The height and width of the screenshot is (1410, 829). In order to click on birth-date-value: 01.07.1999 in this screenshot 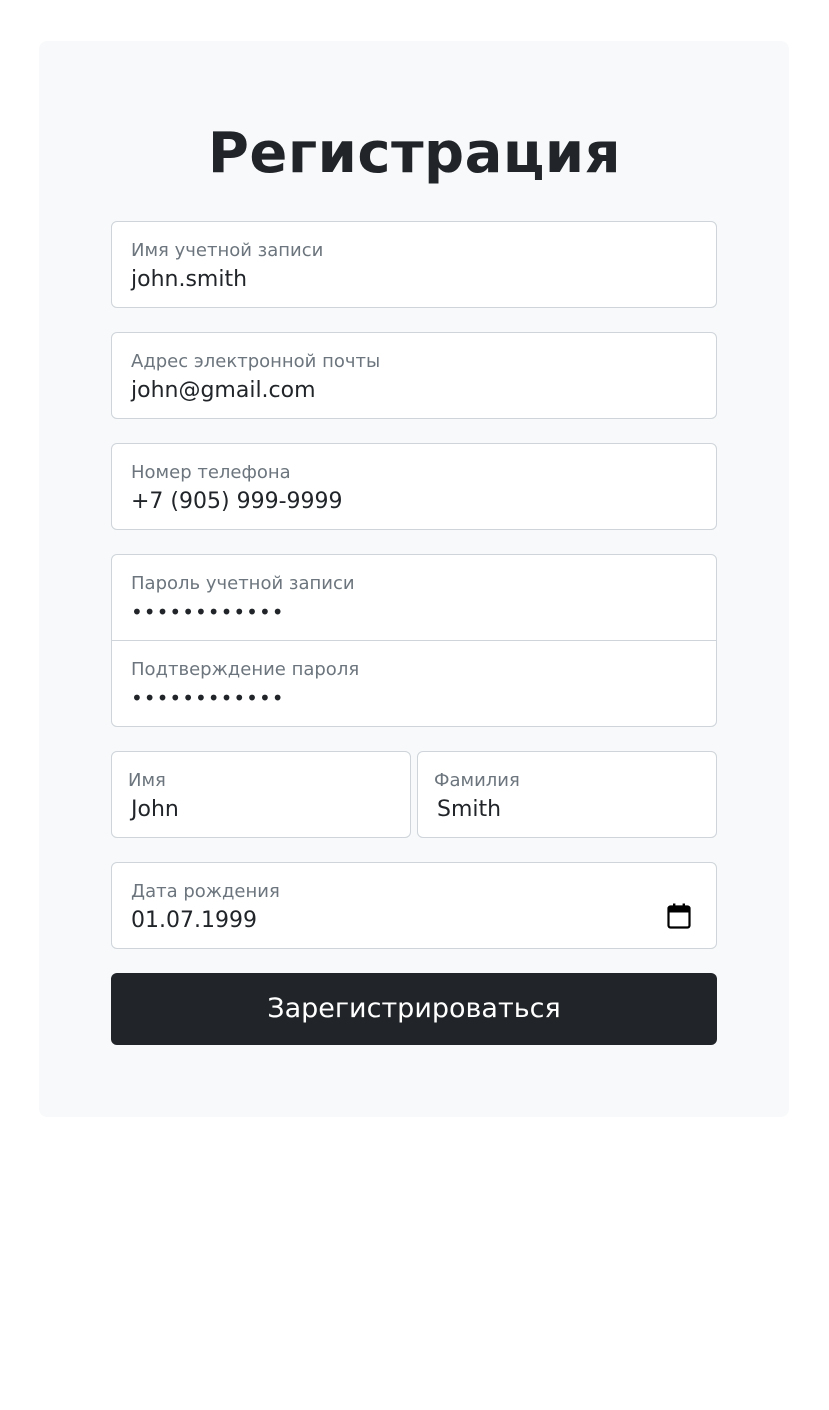, I will do `click(194, 920)`.